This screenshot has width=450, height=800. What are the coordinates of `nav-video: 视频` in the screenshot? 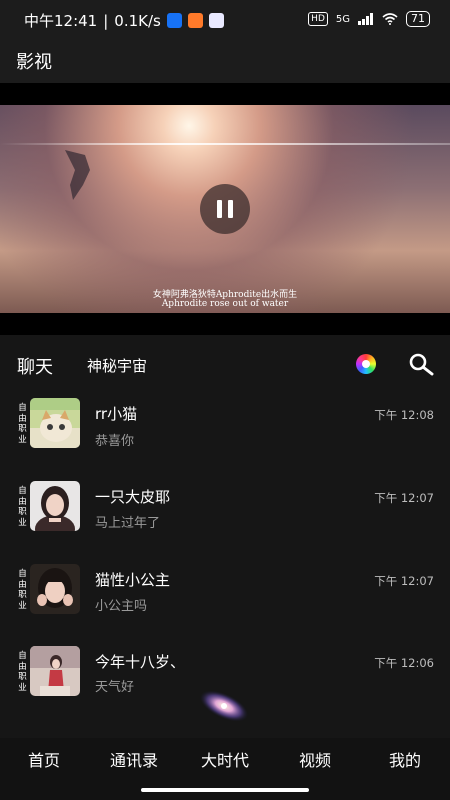 It's located at (315, 759).